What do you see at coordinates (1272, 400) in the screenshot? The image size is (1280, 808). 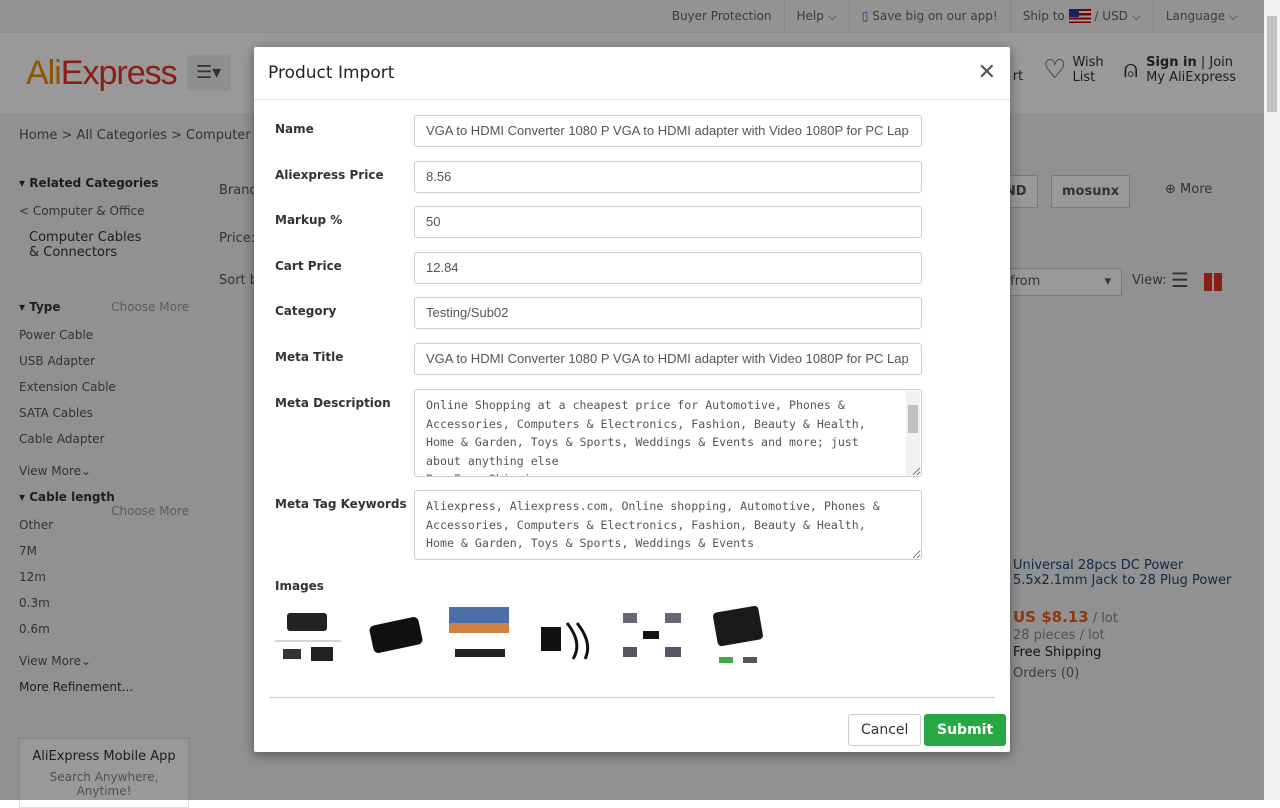 I see `page-scrollbar` at bounding box center [1272, 400].